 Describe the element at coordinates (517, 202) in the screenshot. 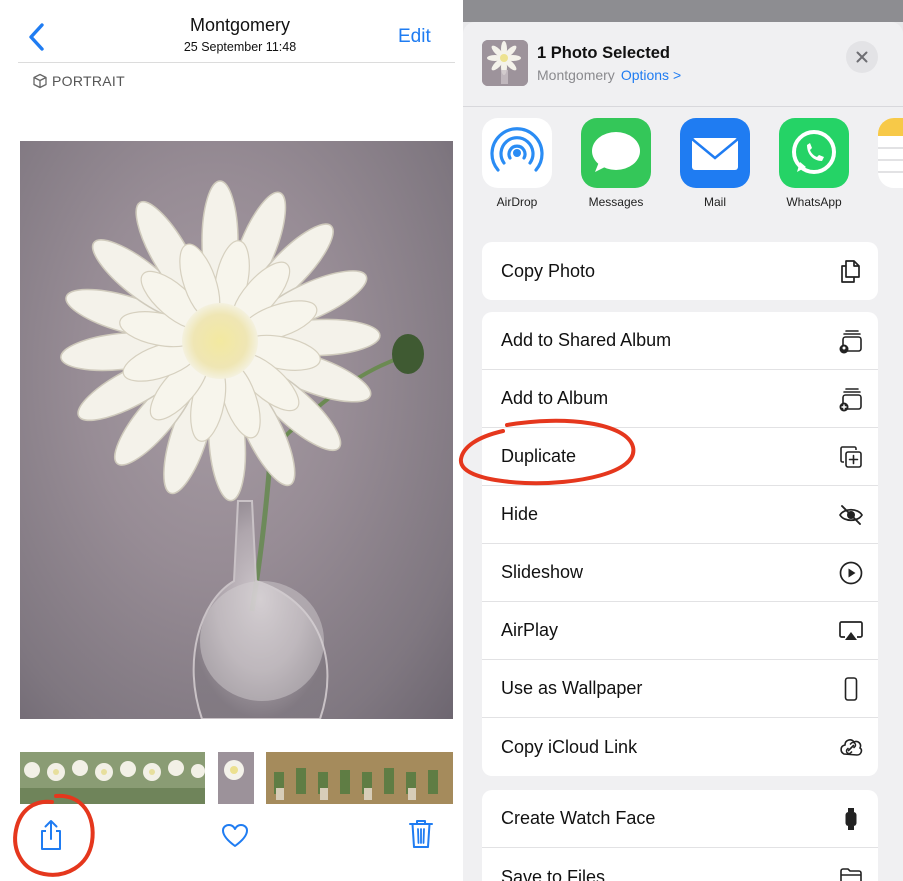

I see `app-label-airdrop: AirDrop` at that location.